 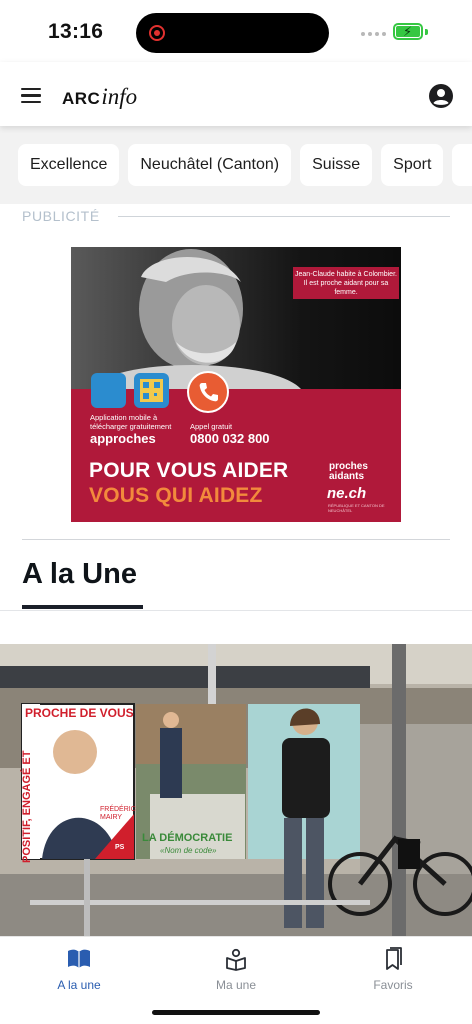 I want to click on section-title: A la Une, so click(x=79, y=574).